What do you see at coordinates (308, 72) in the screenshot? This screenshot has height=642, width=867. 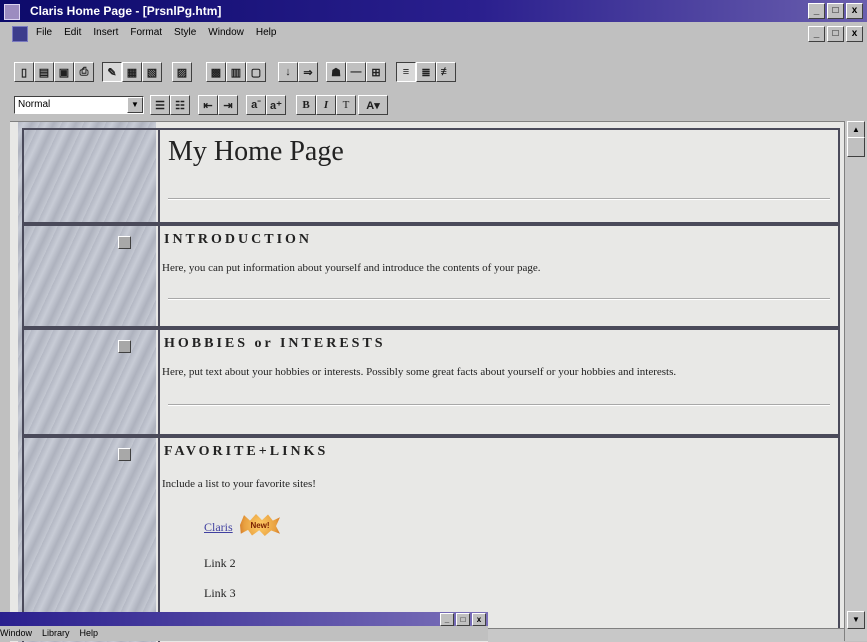 I see `link-icon: ⇒` at bounding box center [308, 72].